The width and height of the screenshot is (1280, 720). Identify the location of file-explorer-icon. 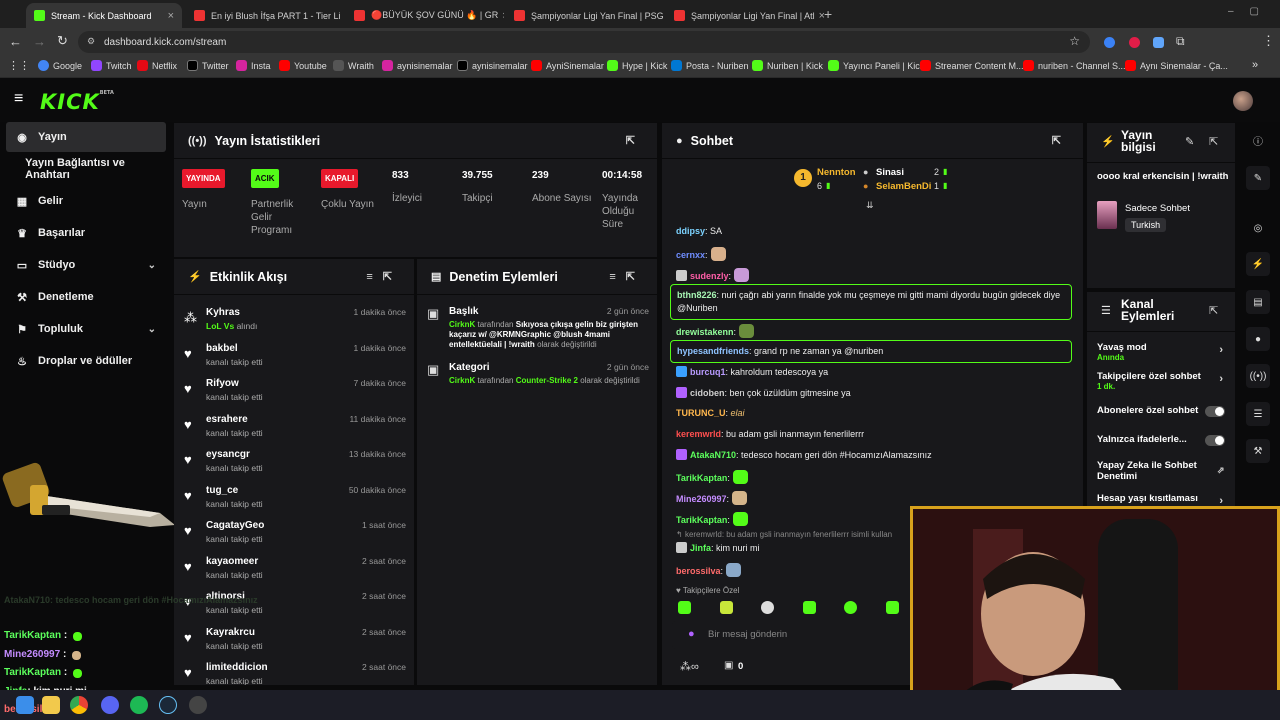
(51, 705).